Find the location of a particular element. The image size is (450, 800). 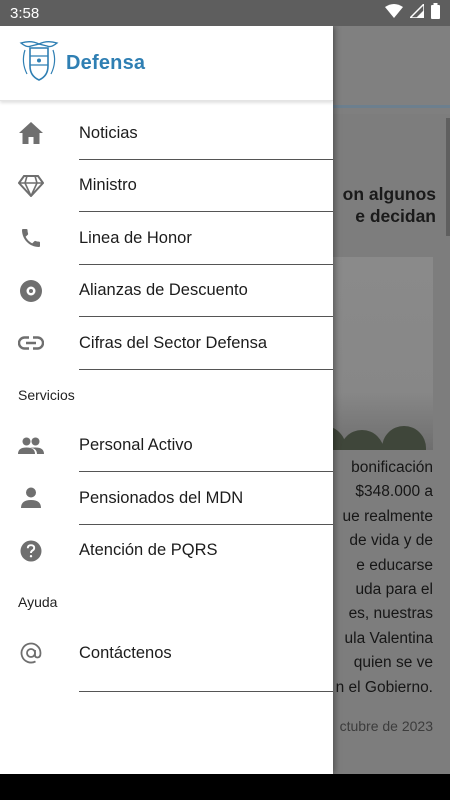

status-bar: 3:58 is located at coordinates (225, 13).